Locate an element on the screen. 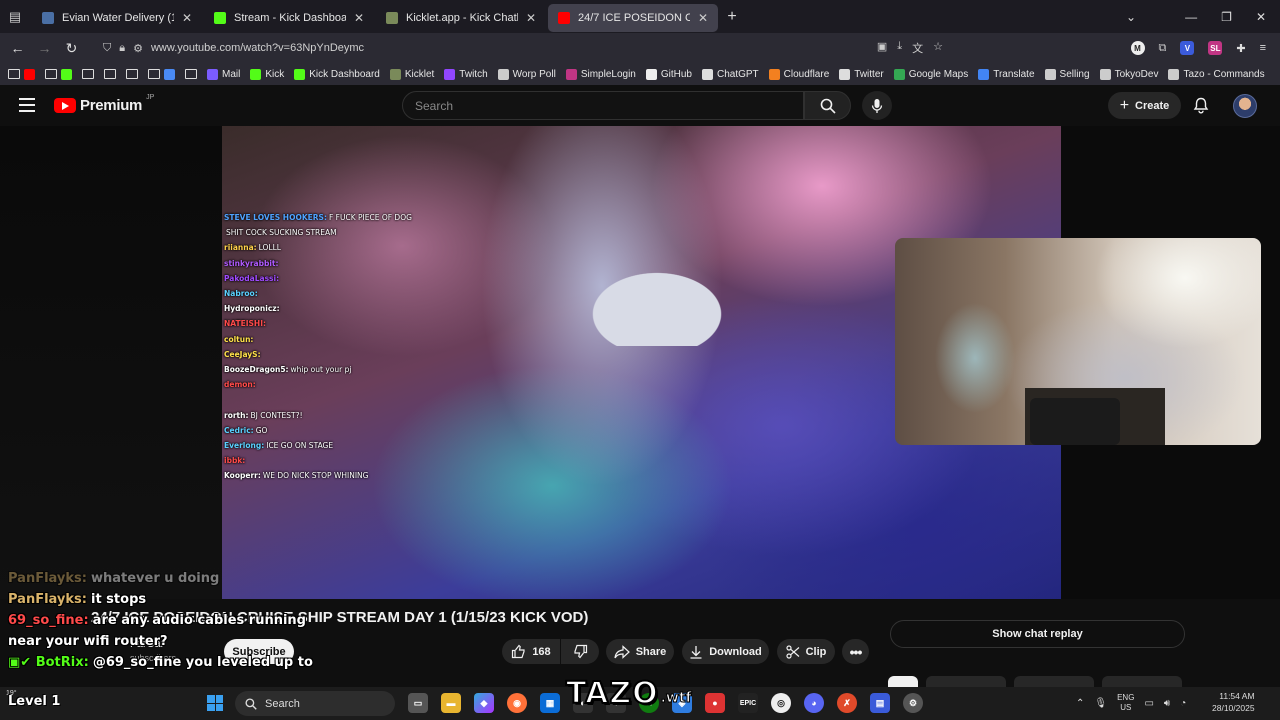 The image size is (1280, 720). bookmark-item: Kicklet is located at coordinates (411, 74).